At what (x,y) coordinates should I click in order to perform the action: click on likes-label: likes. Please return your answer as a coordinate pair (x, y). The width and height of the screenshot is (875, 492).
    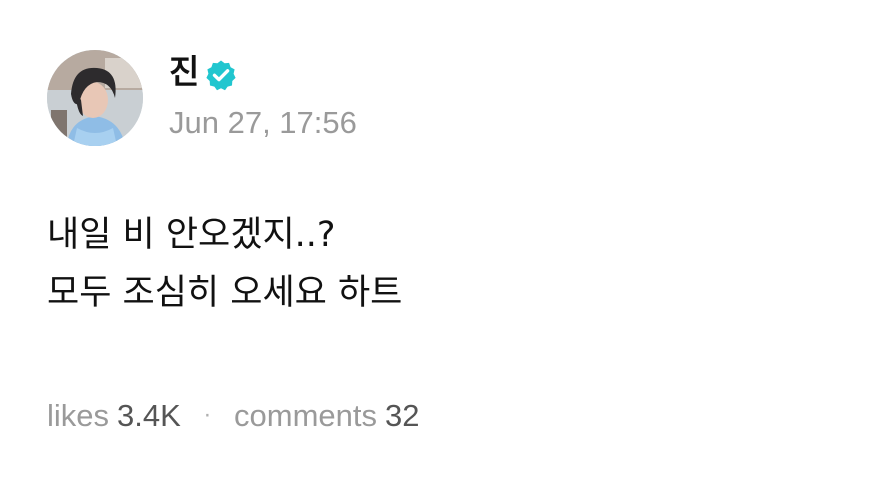
    Looking at the image, I should click on (78, 415).